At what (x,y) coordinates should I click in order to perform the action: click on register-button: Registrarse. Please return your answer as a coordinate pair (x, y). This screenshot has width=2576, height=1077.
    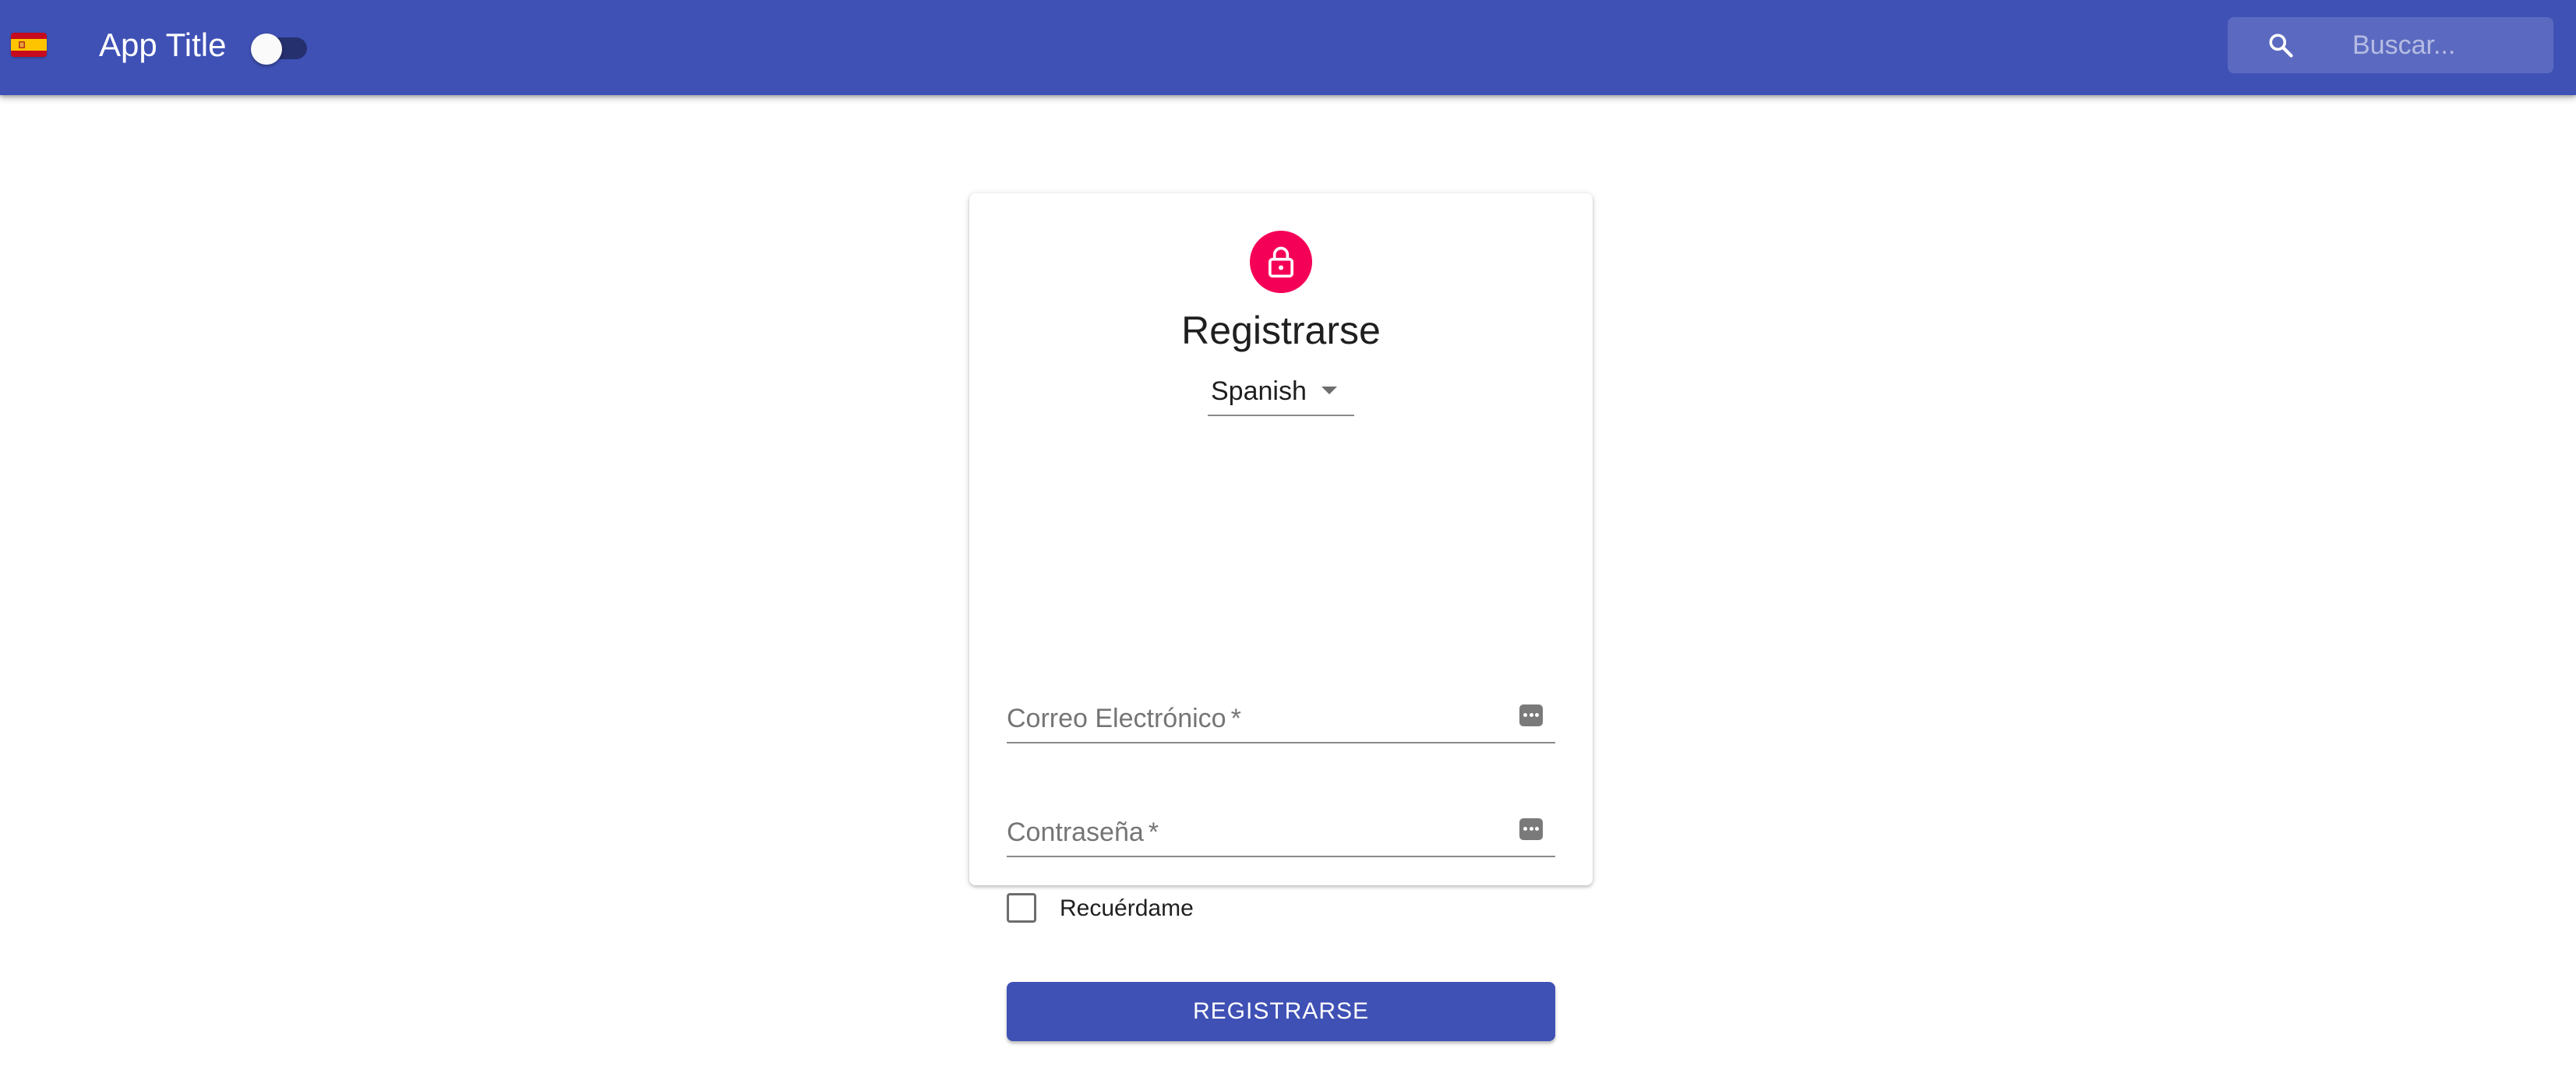
    Looking at the image, I should click on (1281, 1011).